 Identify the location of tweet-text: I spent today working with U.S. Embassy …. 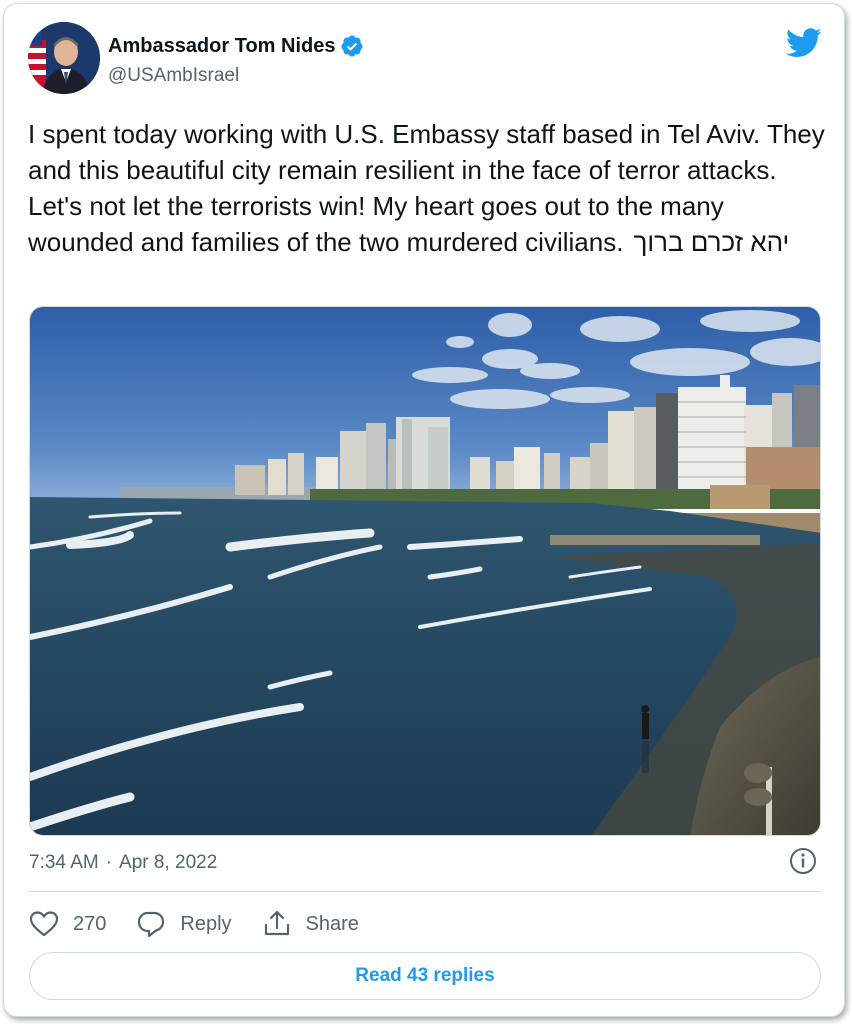
(428, 188).